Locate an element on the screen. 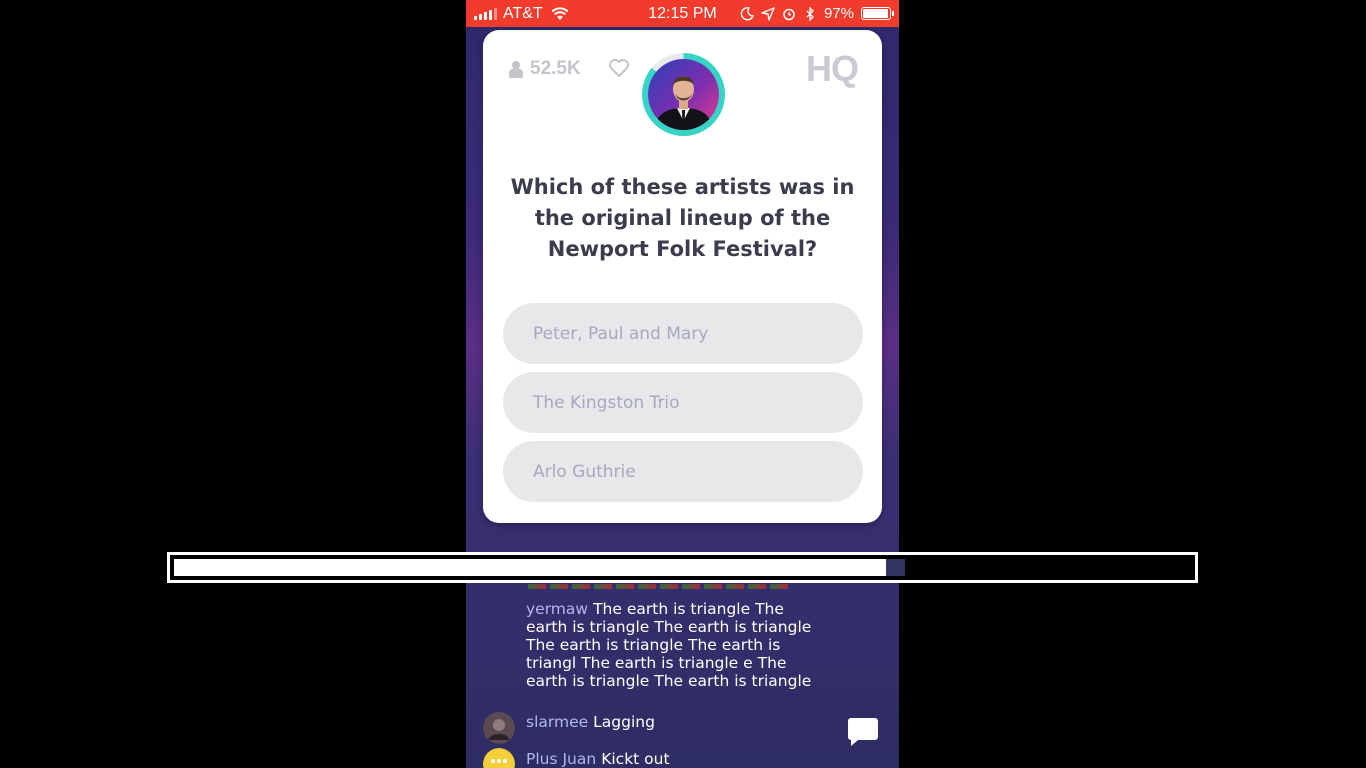 This screenshot has width=1366, height=768. host-timer-ring is located at coordinates (683, 94).